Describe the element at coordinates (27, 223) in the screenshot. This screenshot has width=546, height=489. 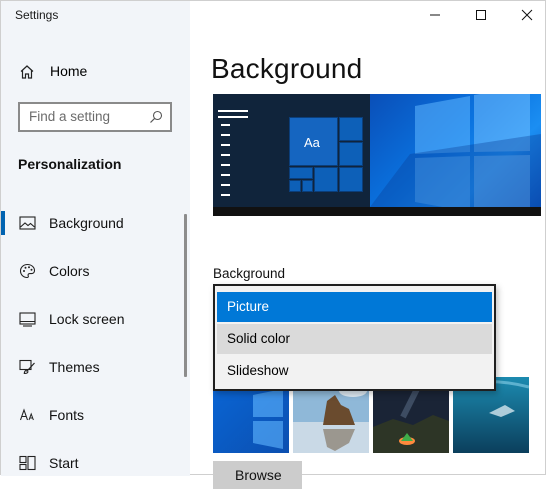
I see `picture-icon` at that location.